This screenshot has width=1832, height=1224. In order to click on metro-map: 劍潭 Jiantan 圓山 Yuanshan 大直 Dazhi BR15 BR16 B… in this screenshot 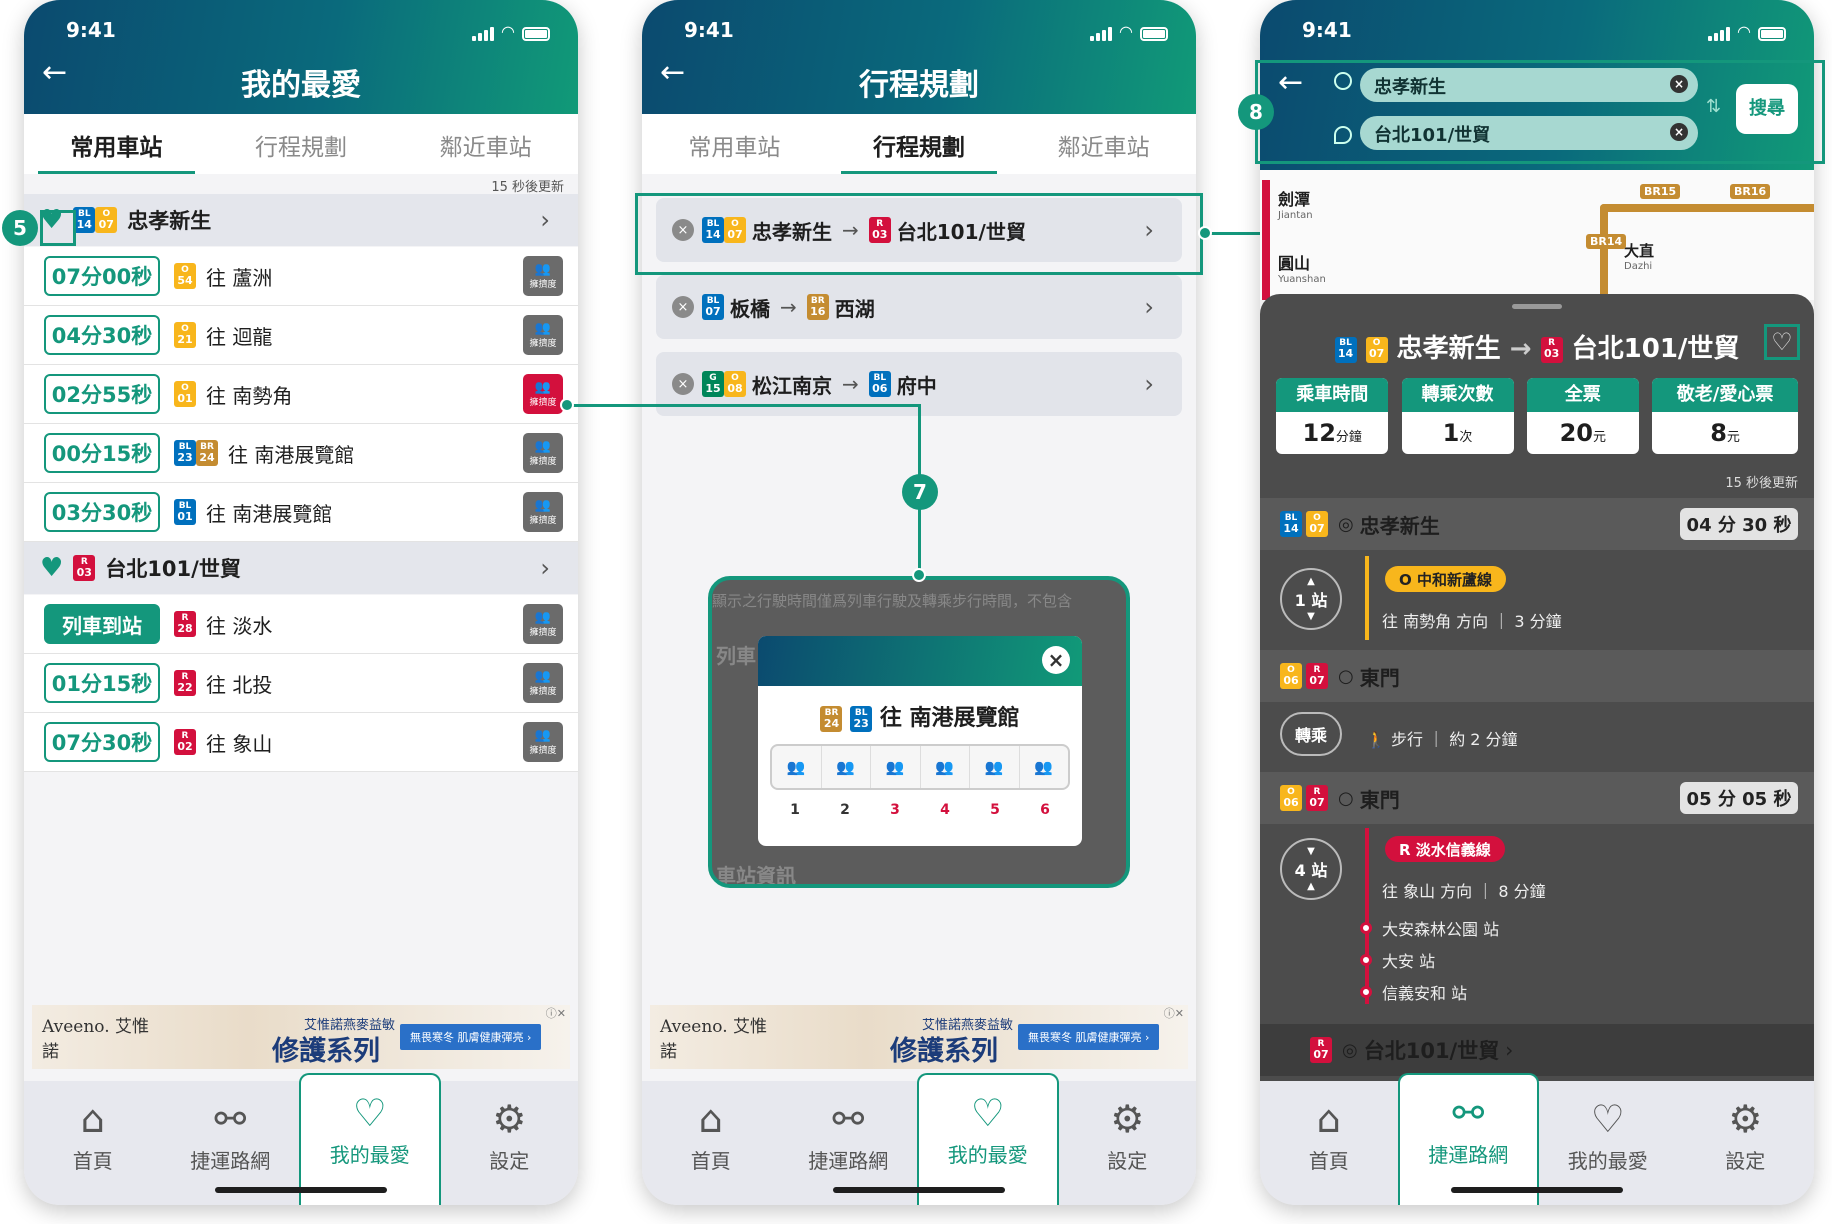, I will do `click(1537, 230)`.